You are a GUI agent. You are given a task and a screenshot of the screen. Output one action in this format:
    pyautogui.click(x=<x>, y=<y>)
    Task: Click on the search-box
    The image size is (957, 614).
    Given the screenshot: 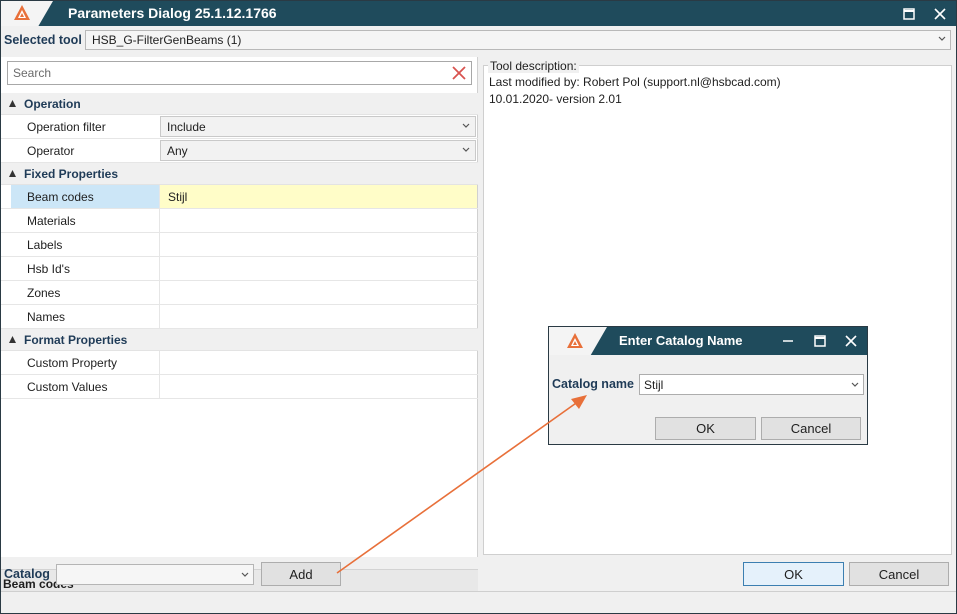 What is the action you would take?
    pyautogui.click(x=239, y=73)
    